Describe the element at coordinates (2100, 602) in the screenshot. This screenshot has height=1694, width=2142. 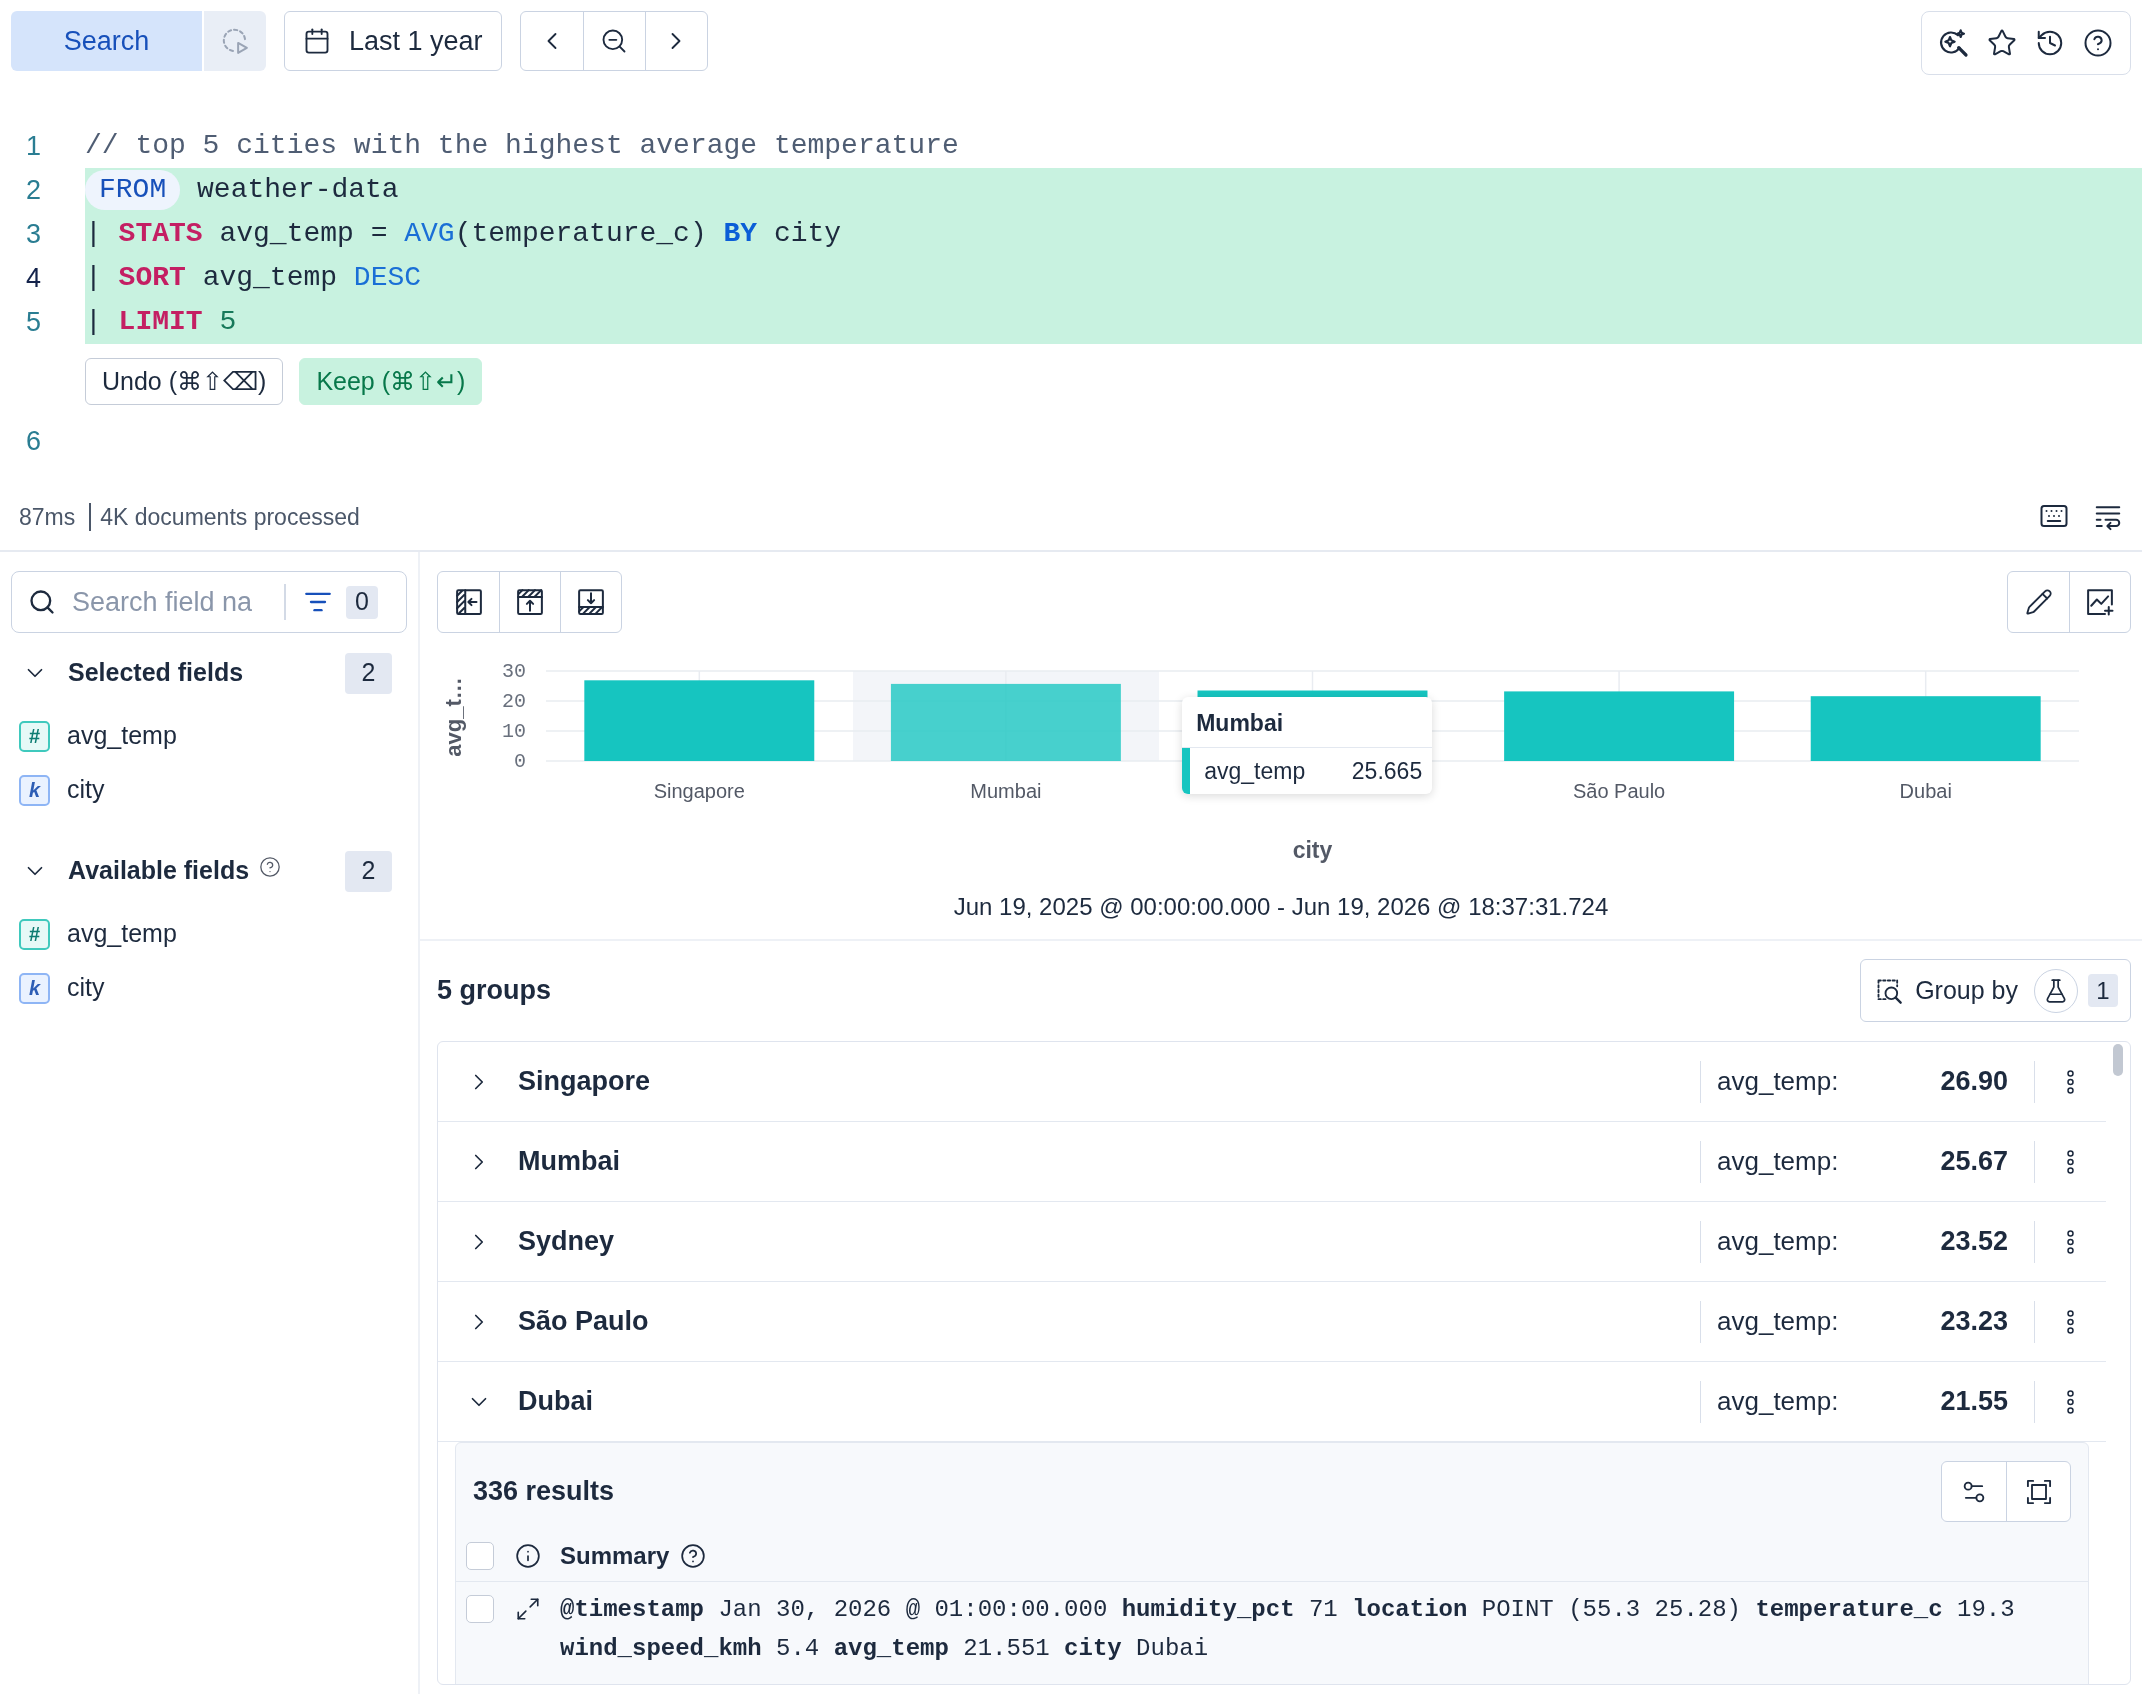
I see `line-chart-plus-icon` at that location.